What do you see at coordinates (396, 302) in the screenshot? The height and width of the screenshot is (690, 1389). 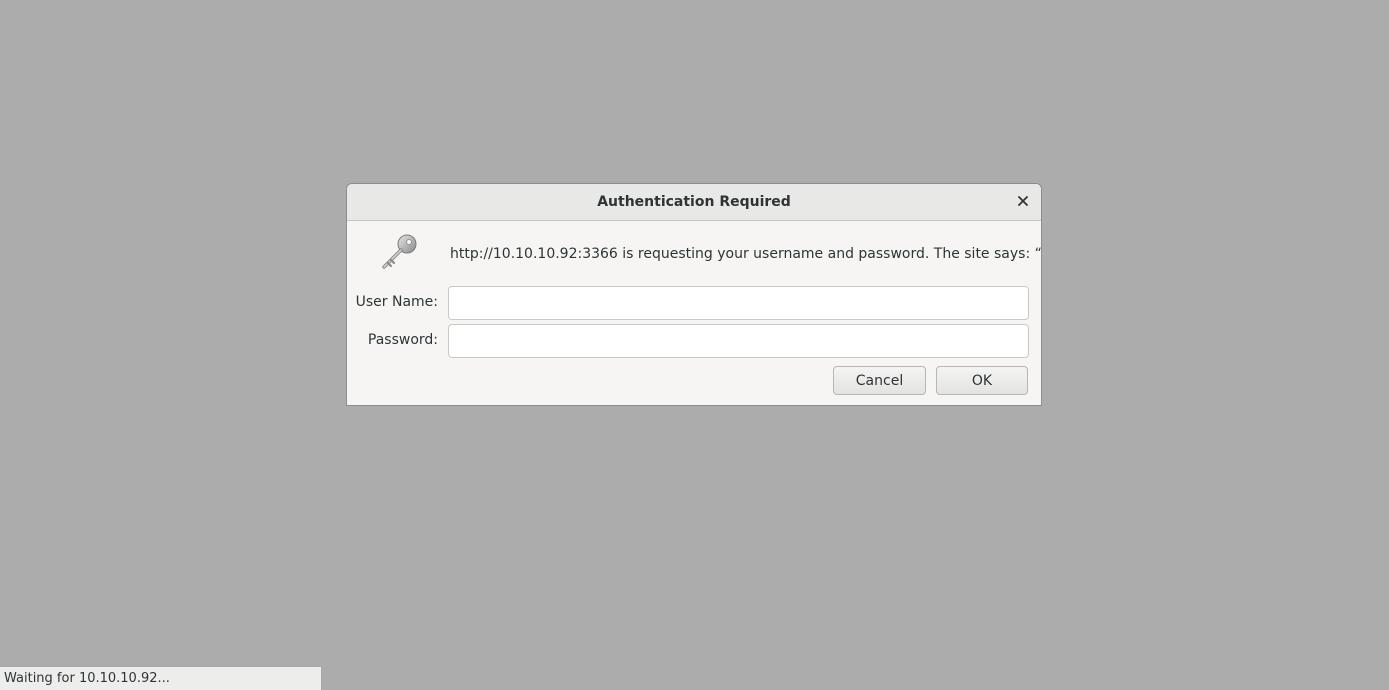 I see `username-label: User Name:` at bounding box center [396, 302].